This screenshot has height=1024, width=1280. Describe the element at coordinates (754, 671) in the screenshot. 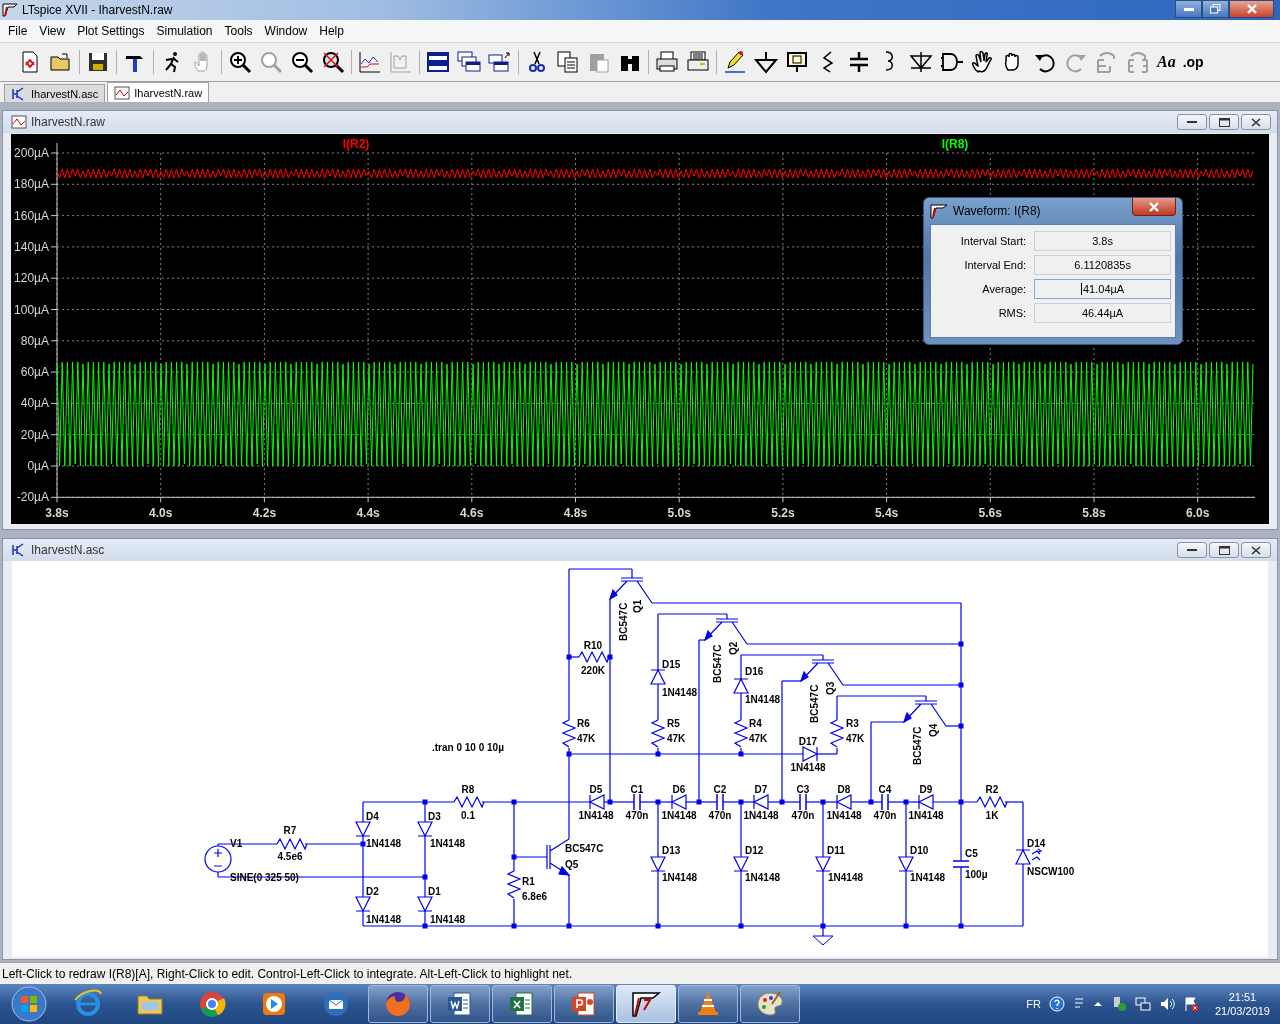

I see `component-label: D16` at that location.